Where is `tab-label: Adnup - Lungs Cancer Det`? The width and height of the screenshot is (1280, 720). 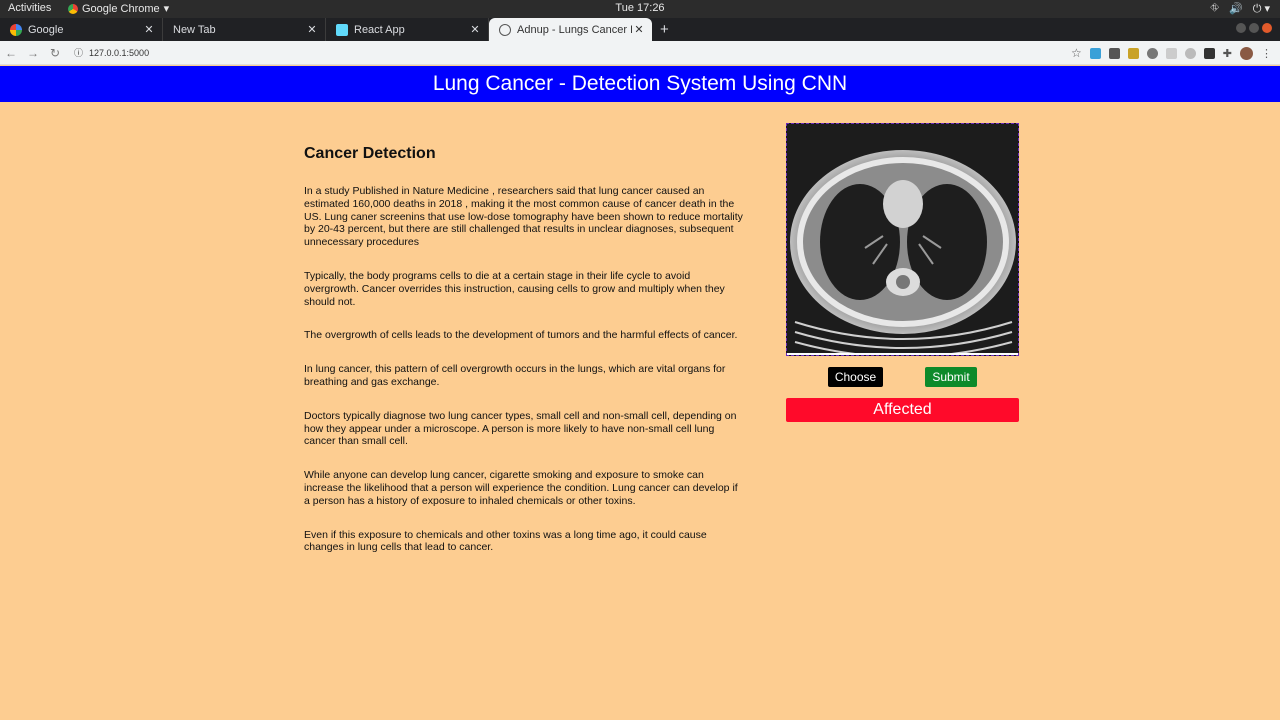
tab-label: Adnup - Lungs Cancer Det is located at coordinates (574, 29).